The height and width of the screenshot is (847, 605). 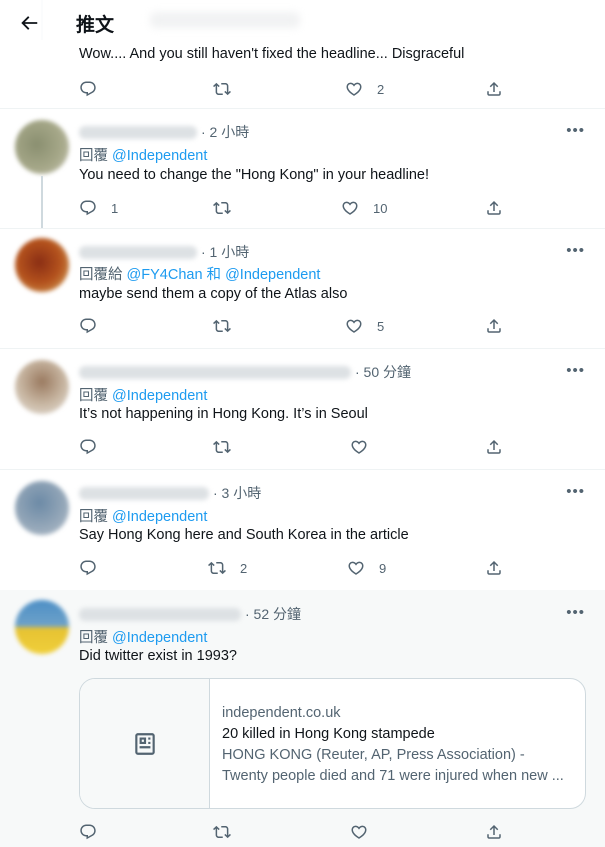 What do you see at coordinates (144, 743) in the screenshot?
I see `newspaper-icon` at bounding box center [144, 743].